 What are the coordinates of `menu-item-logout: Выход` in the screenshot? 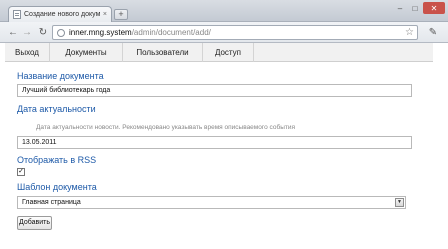 It's located at (27, 52).